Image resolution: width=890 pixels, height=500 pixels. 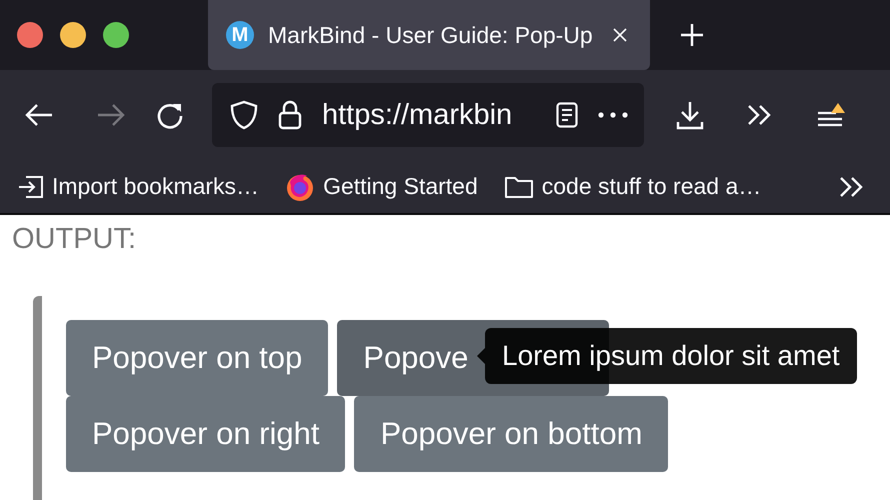 What do you see at coordinates (519, 186) in the screenshot?
I see `folder-icon` at bounding box center [519, 186].